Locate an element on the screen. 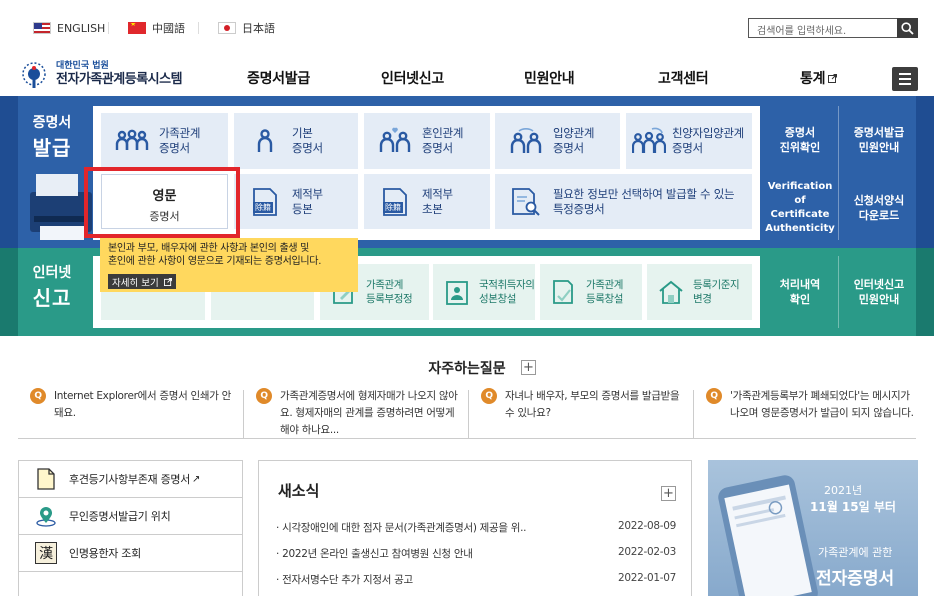  search-button is located at coordinates (907, 28).